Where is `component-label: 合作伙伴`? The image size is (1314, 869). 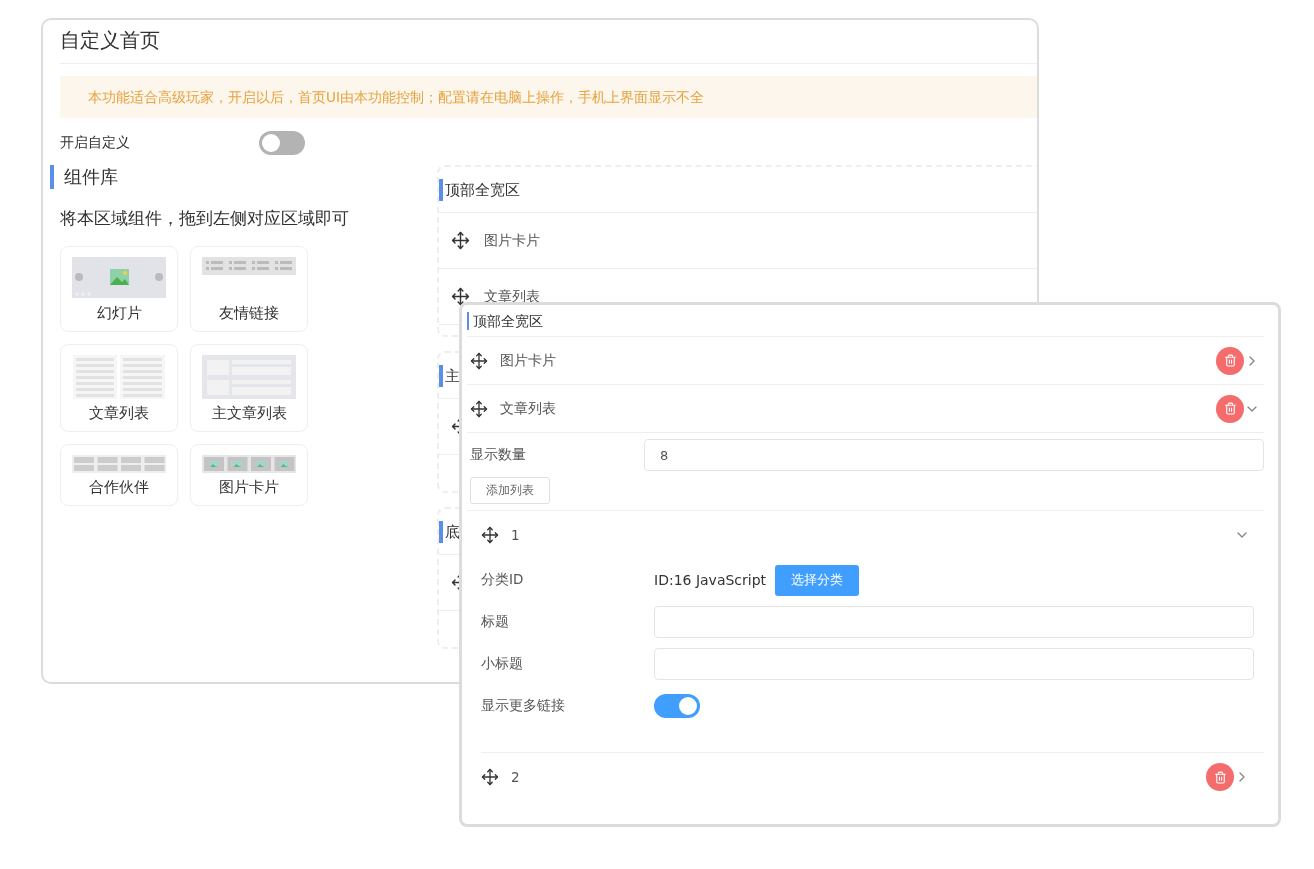 component-label: 合作伙伴 is located at coordinates (119, 487).